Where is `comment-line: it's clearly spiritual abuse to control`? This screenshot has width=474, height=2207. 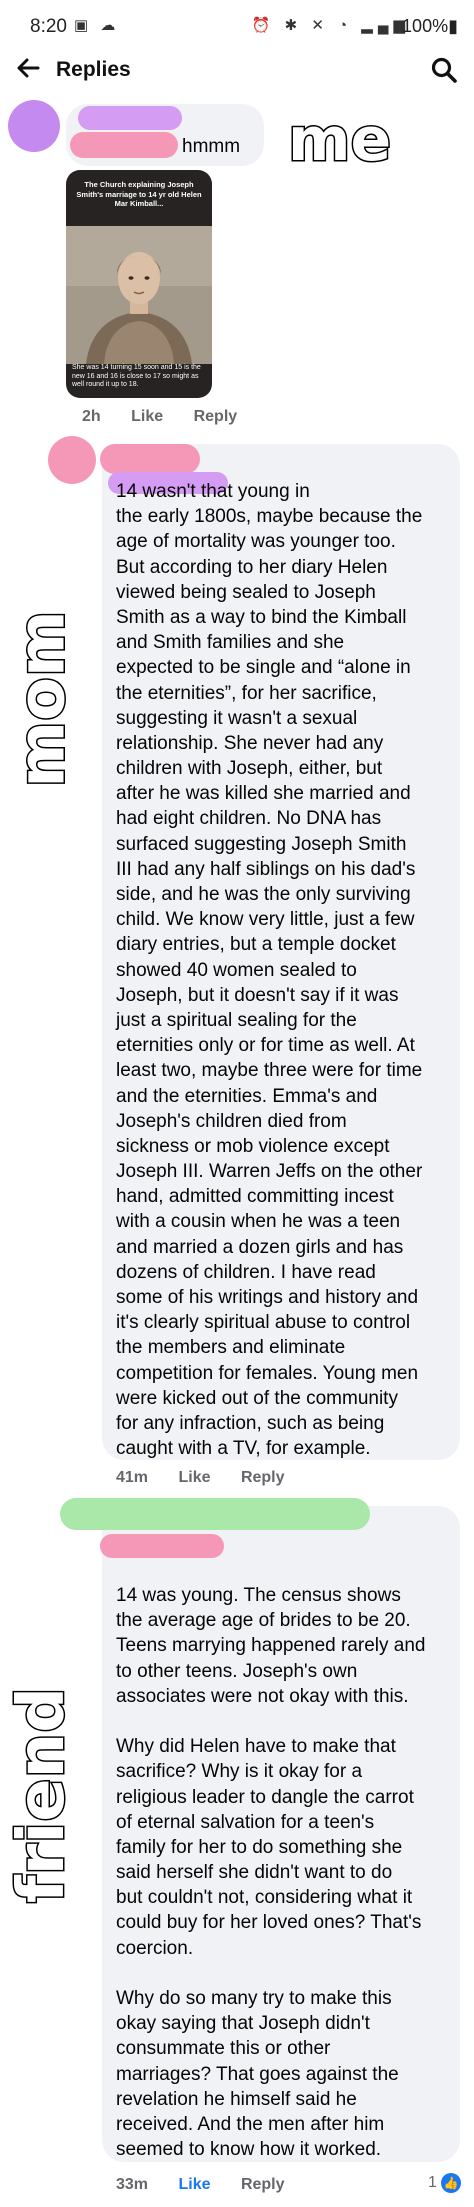 comment-line: it's clearly spiritual abuse to control is located at coordinates (263, 1323).